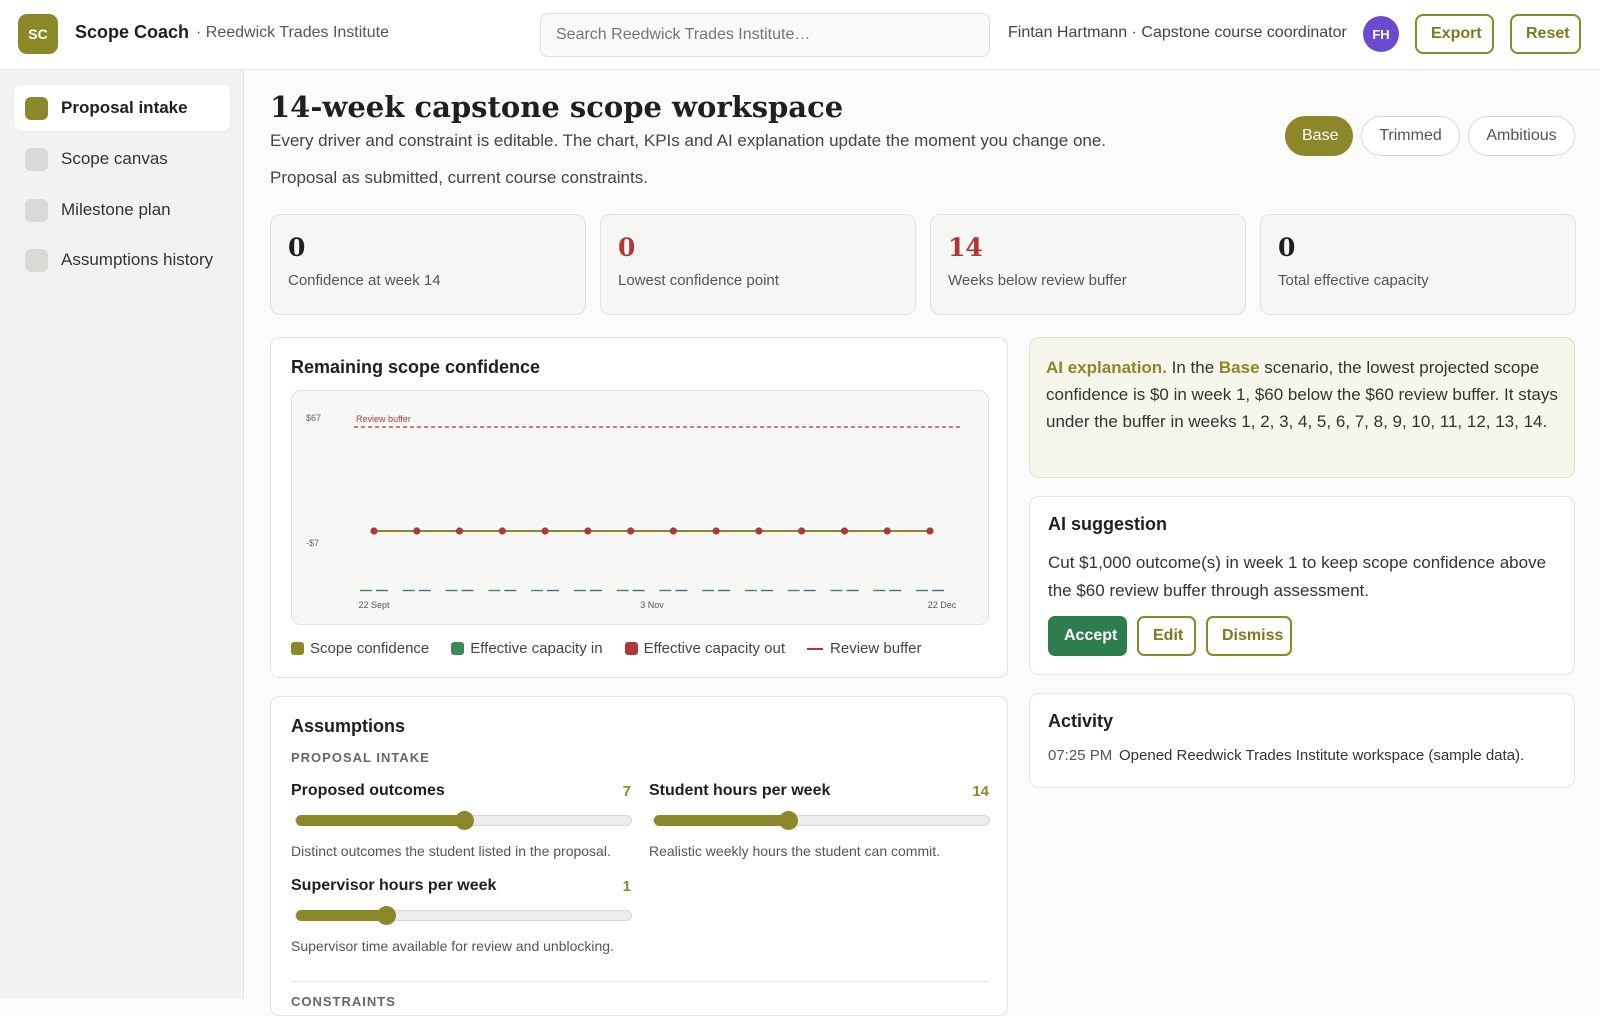 Image resolution: width=1600 pixels, height=1016 pixels. What do you see at coordinates (364, 280) in the screenshot?
I see `kpi-label: Confidence at week 14` at bounding box center [364, 280].